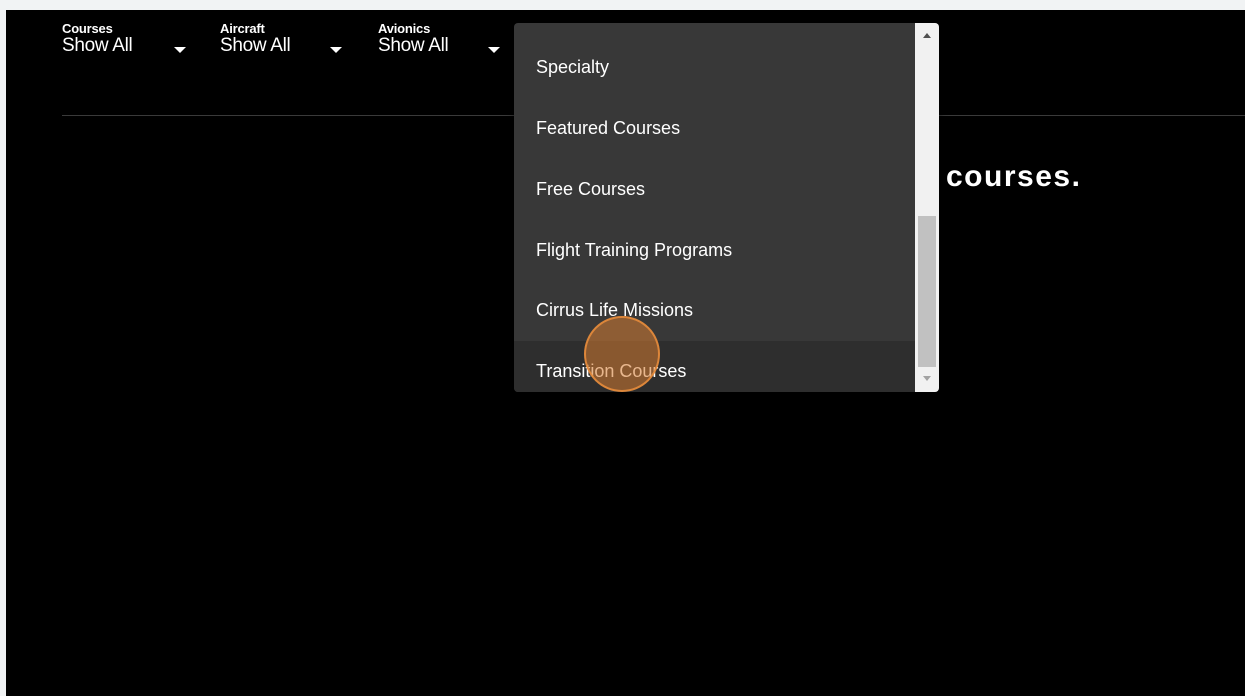  Describe the element at coordinates (927, 207) in the screenshot. I see `dropdown-scrollbar` at that location.